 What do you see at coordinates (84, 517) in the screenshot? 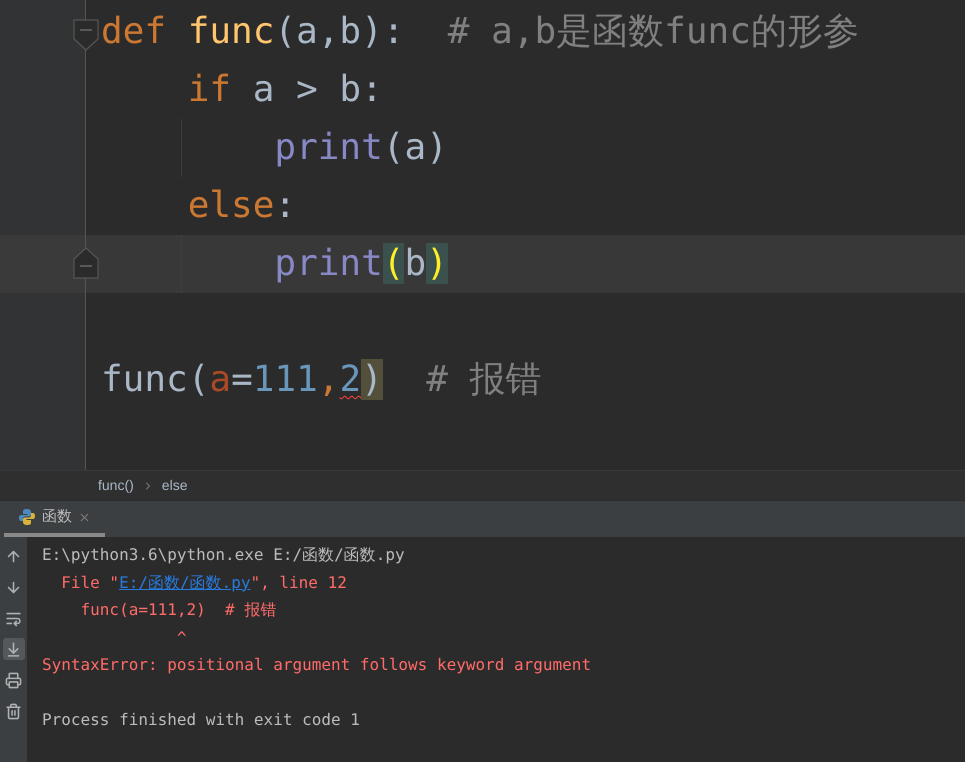
I see `close-icon` at bounding box center [84, 517].